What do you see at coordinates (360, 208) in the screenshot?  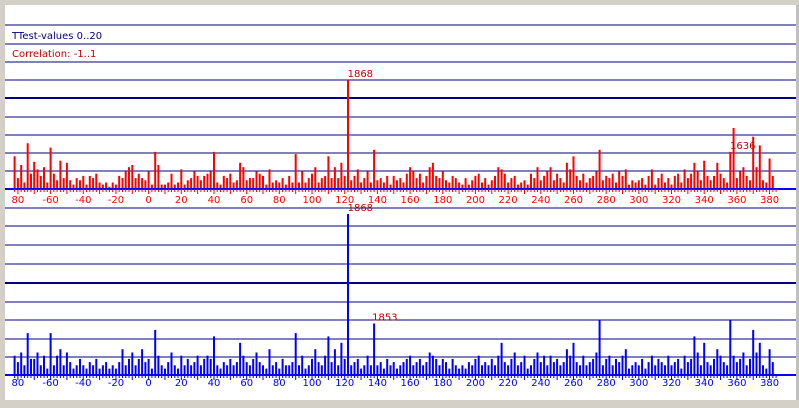 I see `peak-annotation: 1868` at bounding box center [360, 208].